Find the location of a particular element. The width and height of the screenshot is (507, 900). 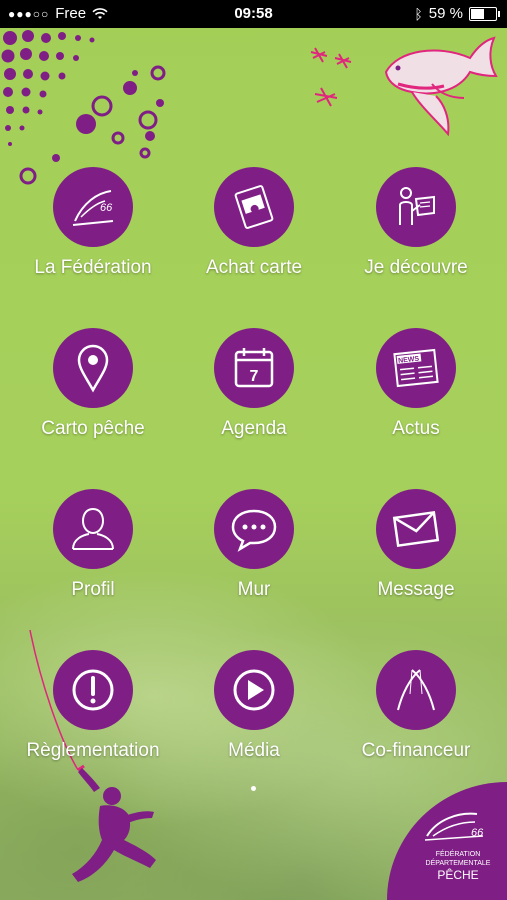

chat-bubble-icon is located at coordinates (254, 530).